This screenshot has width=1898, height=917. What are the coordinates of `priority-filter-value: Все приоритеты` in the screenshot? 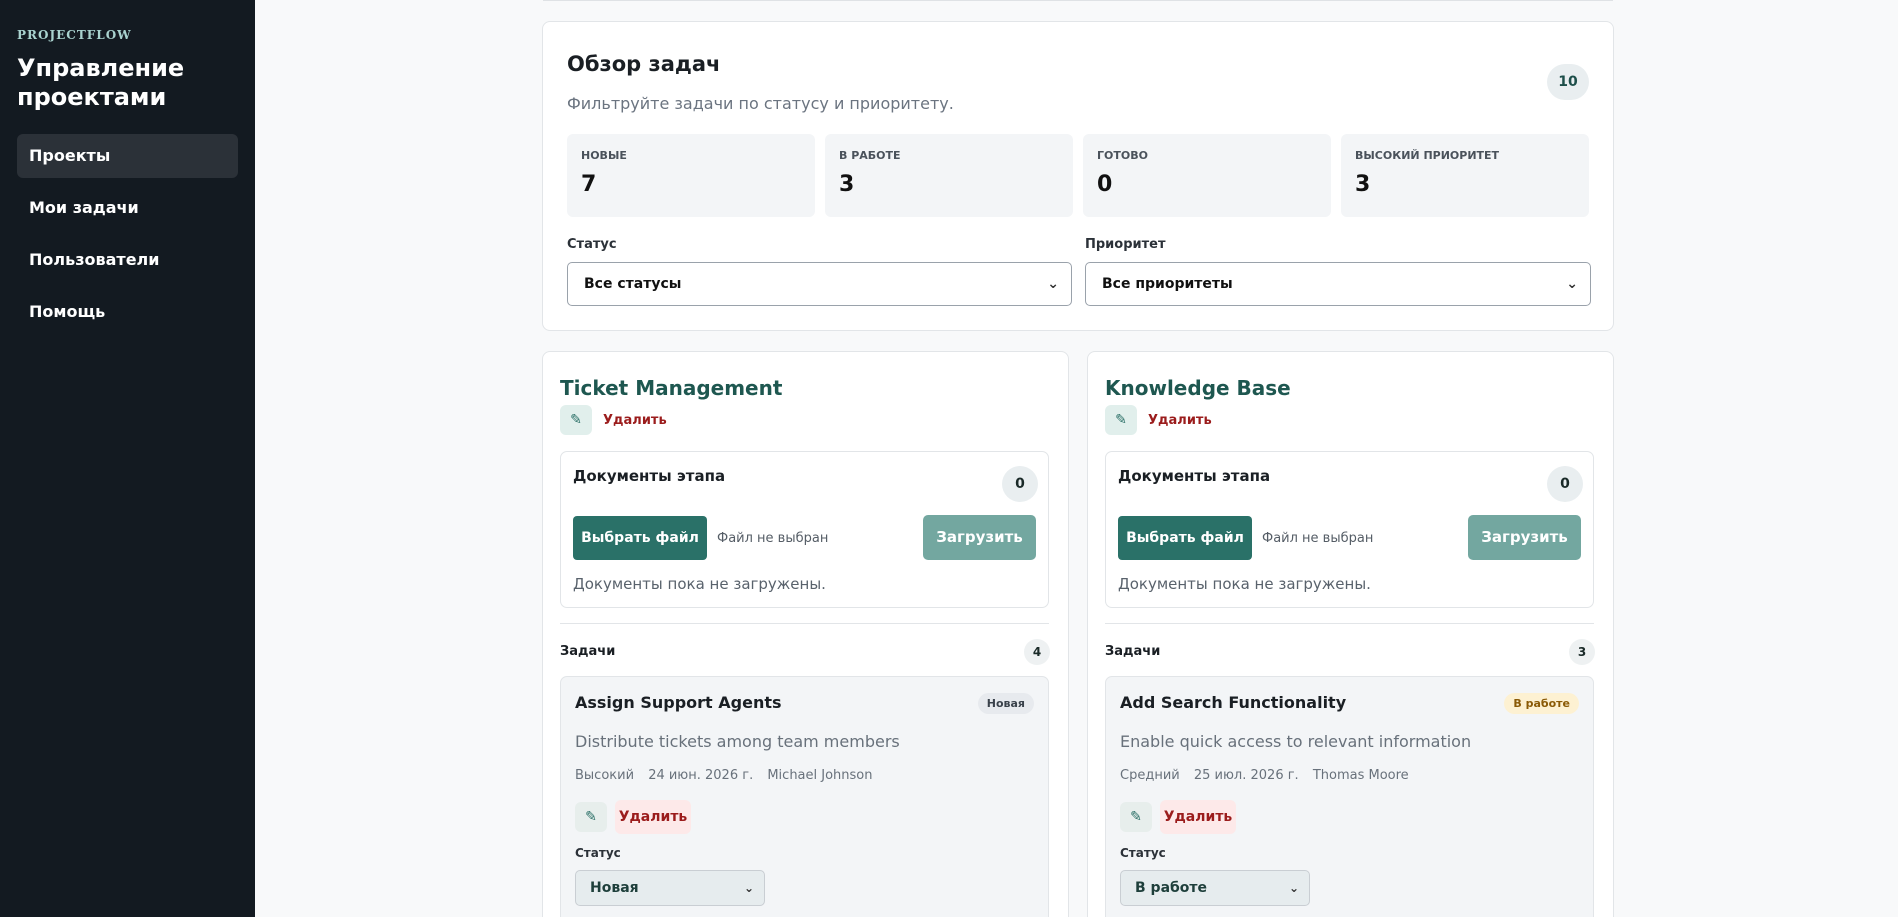 It's located at (1167, 284).